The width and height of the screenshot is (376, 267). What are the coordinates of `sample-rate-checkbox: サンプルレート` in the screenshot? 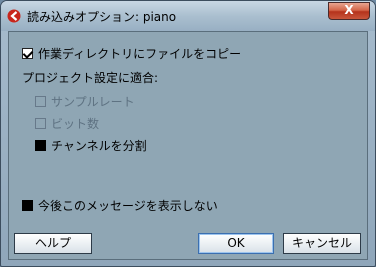 It's located at (85, 102).